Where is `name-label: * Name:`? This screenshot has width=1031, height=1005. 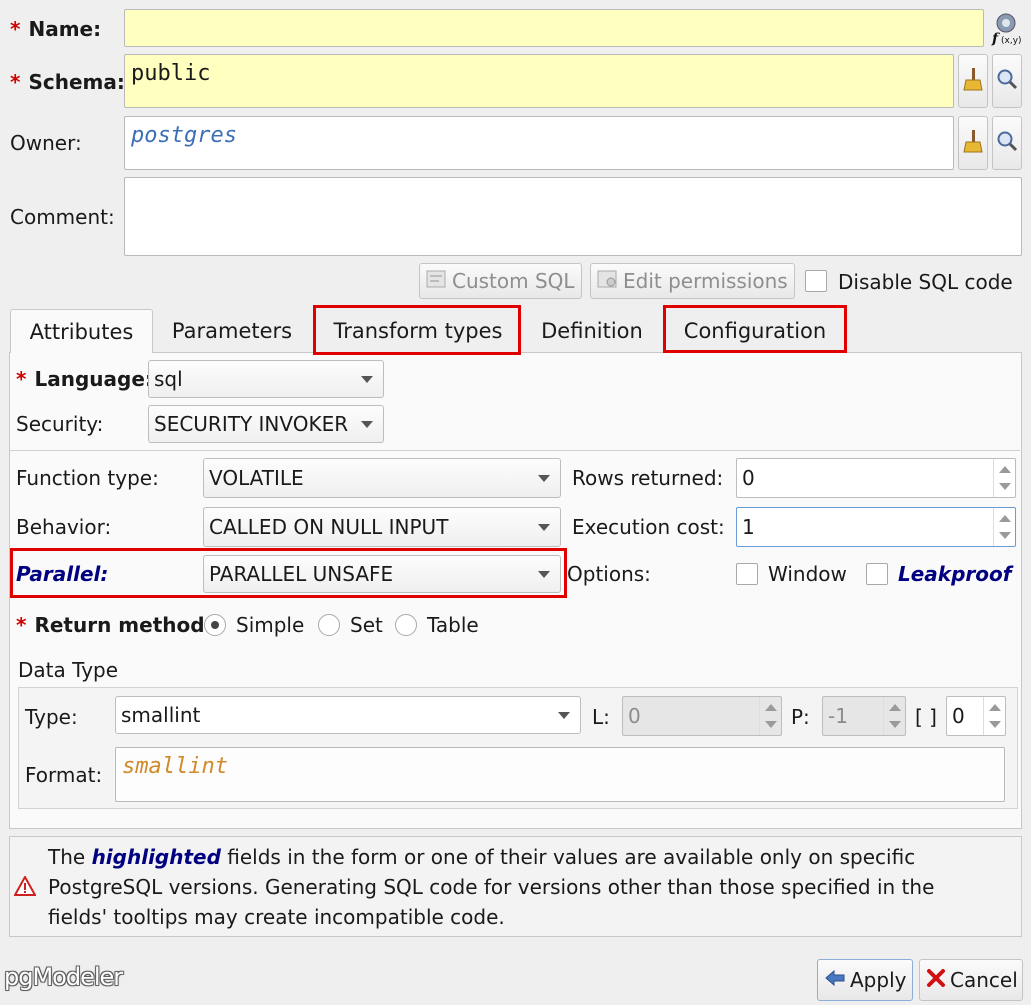 name-label: * Name: is located at coordinates (56, 29).